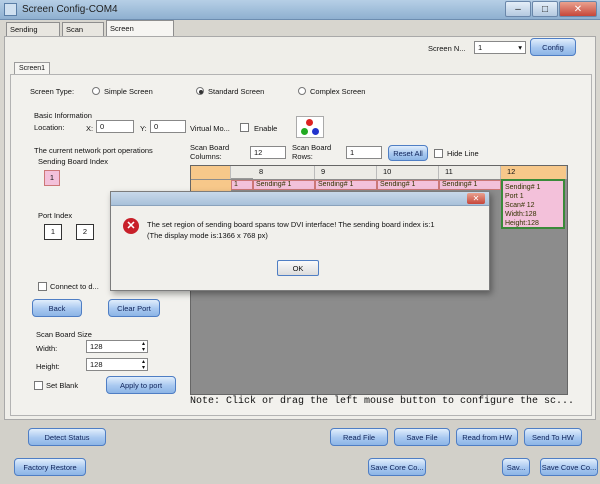 The width and height of the screenshot is (600, 484). Describe the element at coordinates (64, 334) in the screenshot. I see `scan-board-size-heading: Scan Board Size` at that location.